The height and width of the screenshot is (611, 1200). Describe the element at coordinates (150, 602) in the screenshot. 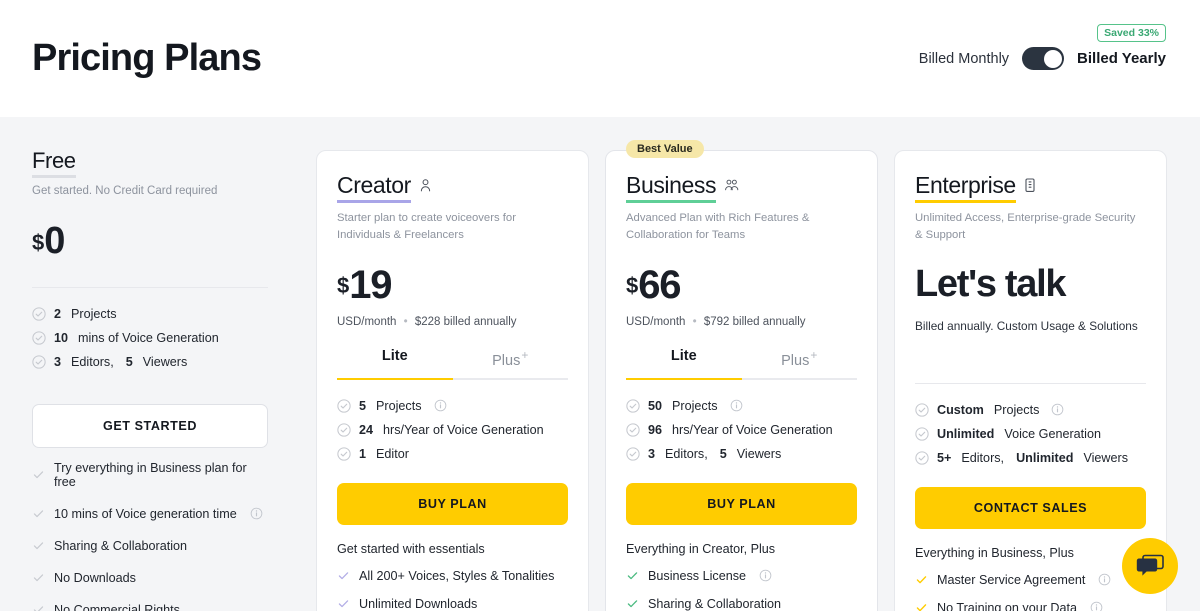

I see `list-item: No Commercial Rights` at that location.